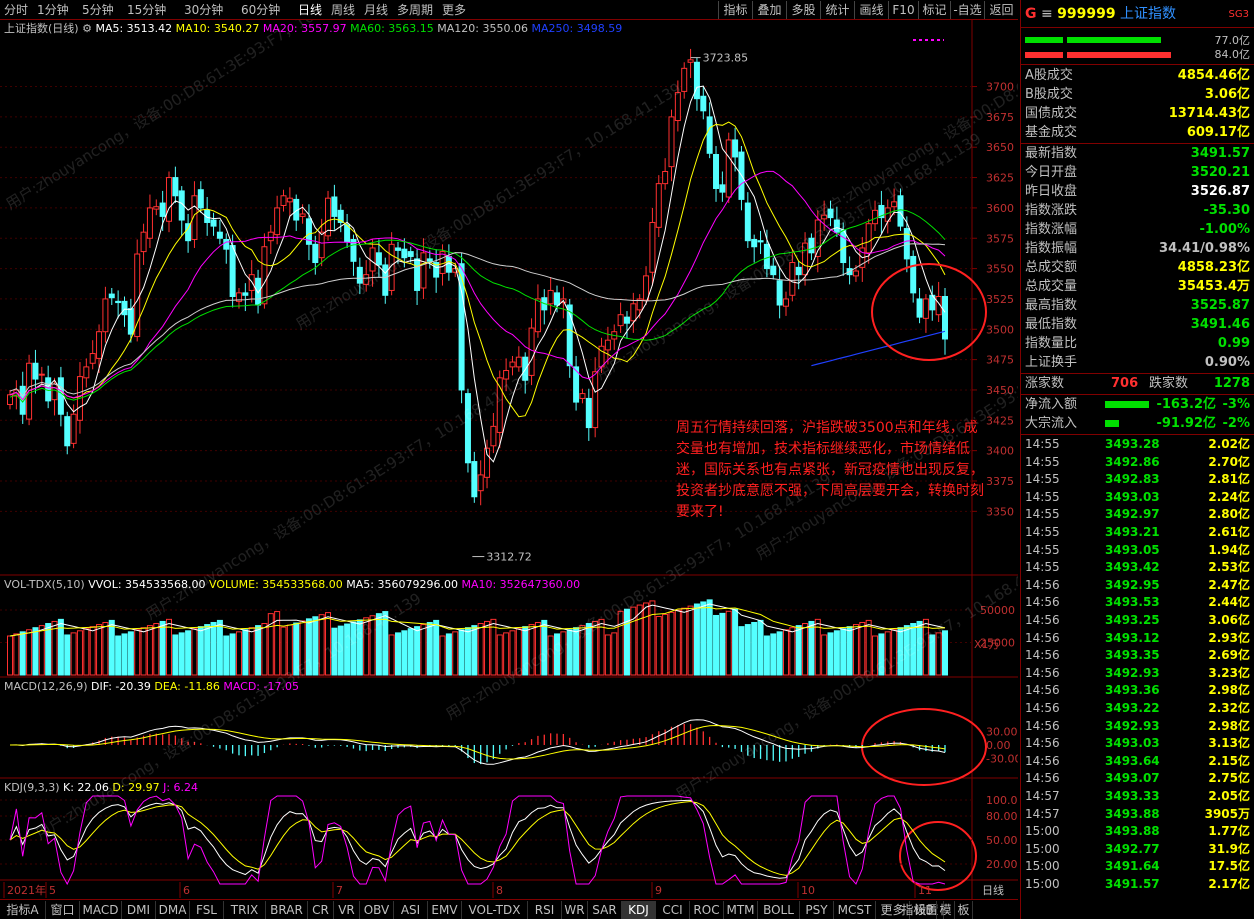 Image resolution: width=1254 pixels, height=919 pixels. What do you see at coordinates (173, 910) in the screenshot?
I see `indicator-tab-4: DMA` at bounding box center [173, 910].